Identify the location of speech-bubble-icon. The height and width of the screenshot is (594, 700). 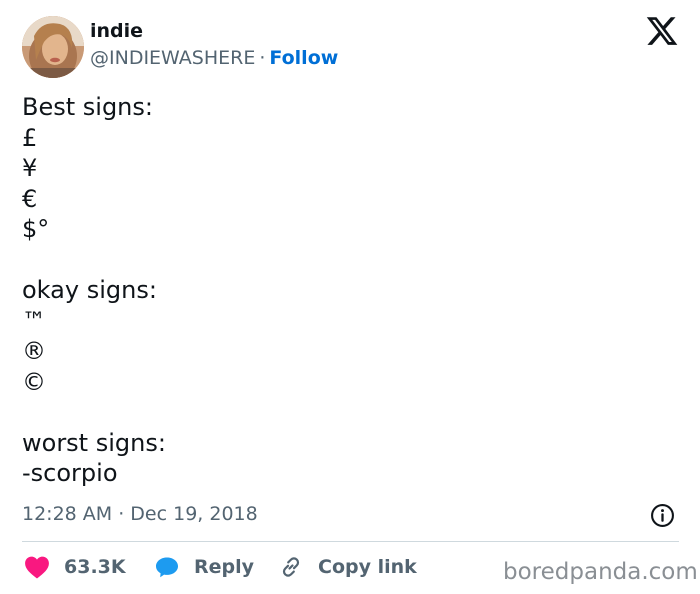
(167, 567).